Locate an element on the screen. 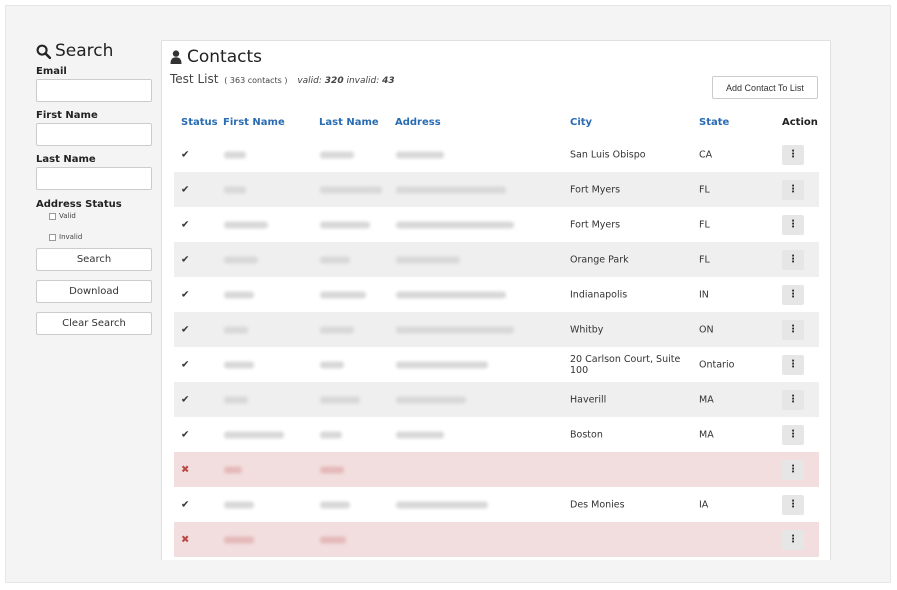 The image size is (897, 590). search-icon is located at coordinates (43, 51).